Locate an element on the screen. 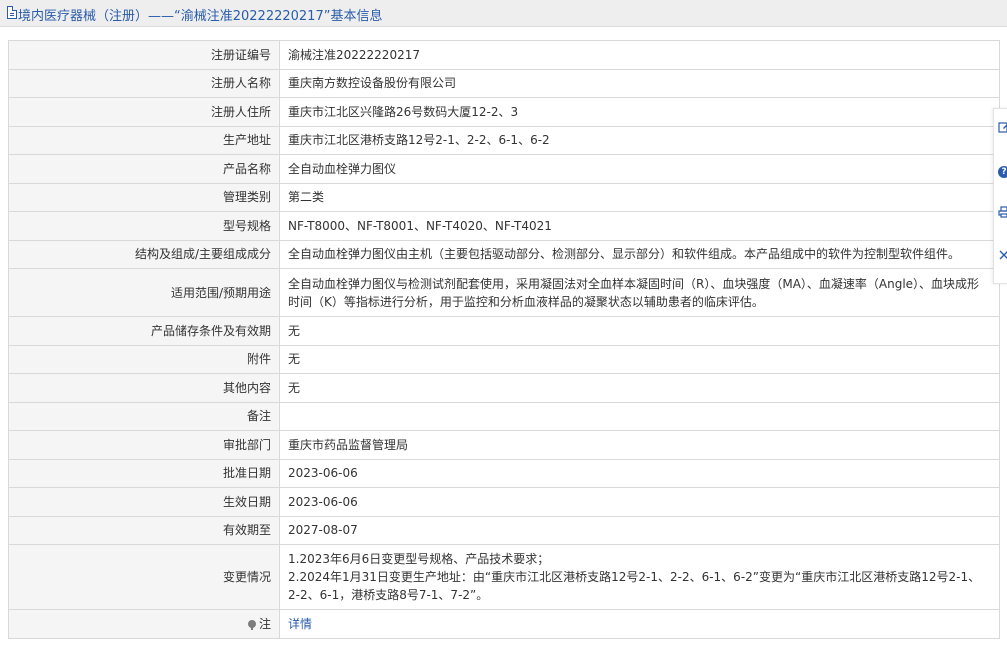 Image resolution: width=1007 pixels, height=648 pixels. change-label: 变更情况 is located at coordinates (144, 577).